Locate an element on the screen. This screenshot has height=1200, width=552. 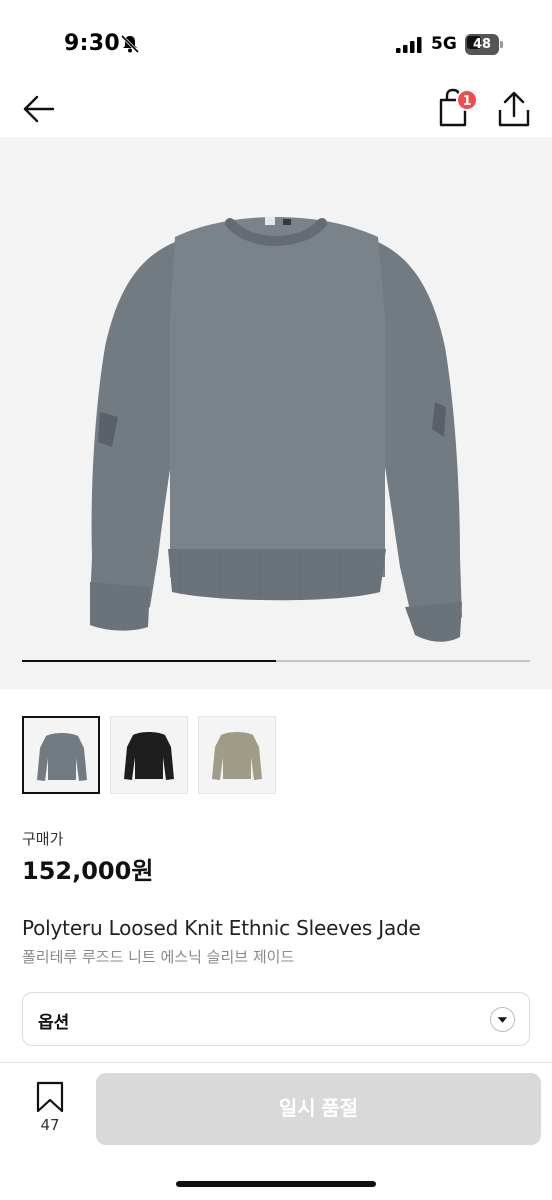
carousel-progress is located at coordinates (276, 661).